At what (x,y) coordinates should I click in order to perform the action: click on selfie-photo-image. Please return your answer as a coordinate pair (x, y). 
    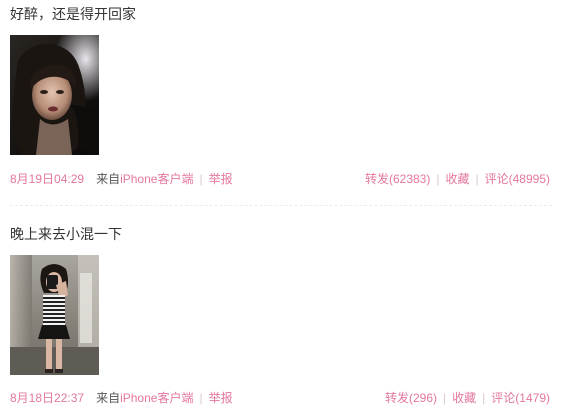
    Looking at the image, I should click on (54, 95).